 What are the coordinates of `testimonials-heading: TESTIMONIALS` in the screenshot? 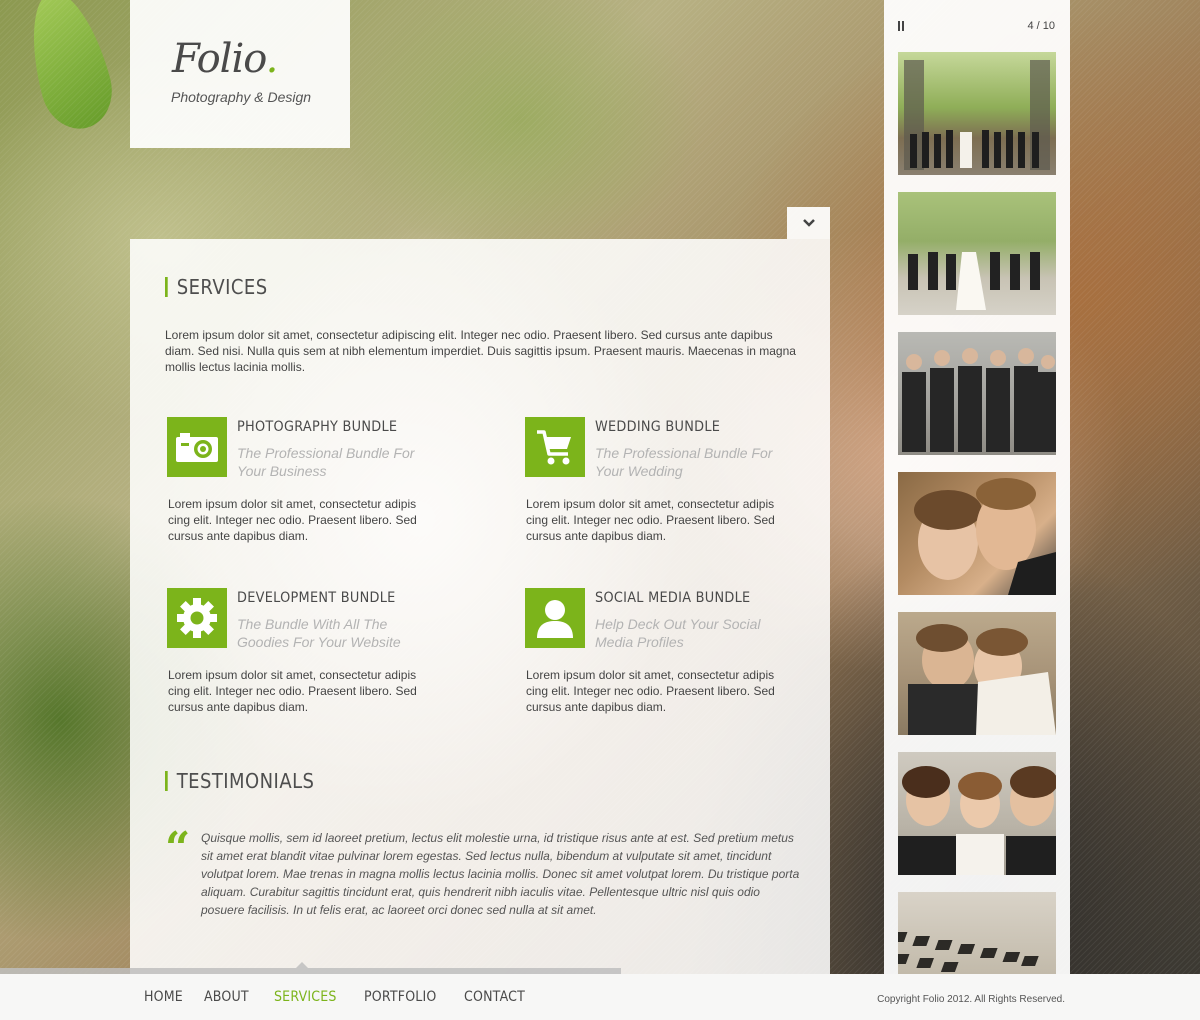 It's located at (239, 781).